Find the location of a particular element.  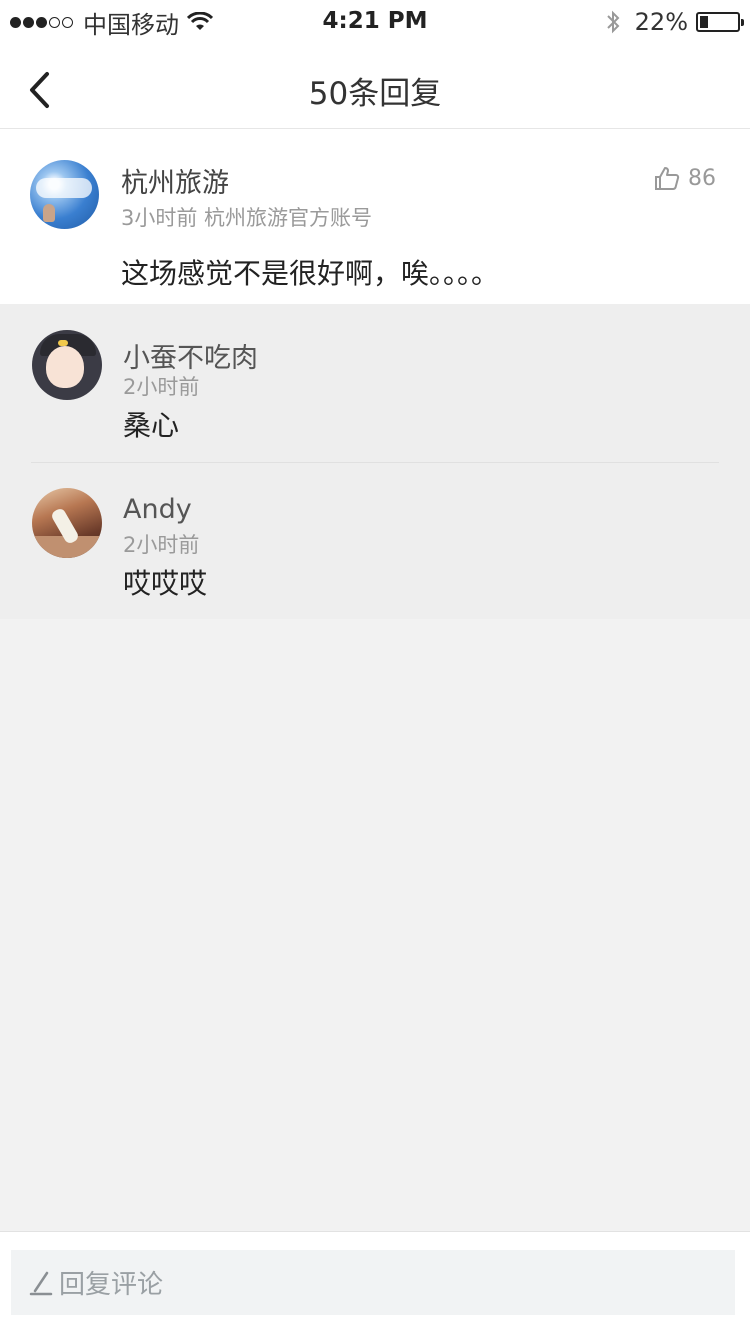

reply-item: 小蚕不吃肉 2小时前 桑心 is located at coordinates (375, 383).